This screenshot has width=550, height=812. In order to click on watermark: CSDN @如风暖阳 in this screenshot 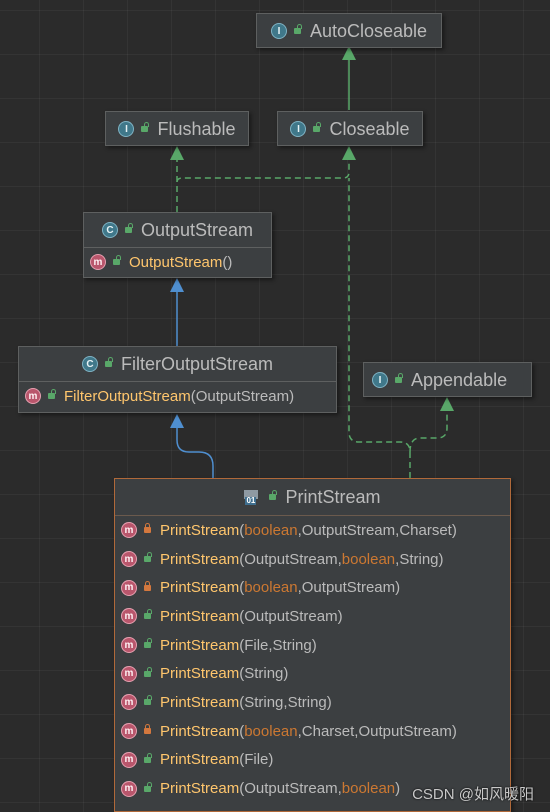, I will do `click(473, 794)`.